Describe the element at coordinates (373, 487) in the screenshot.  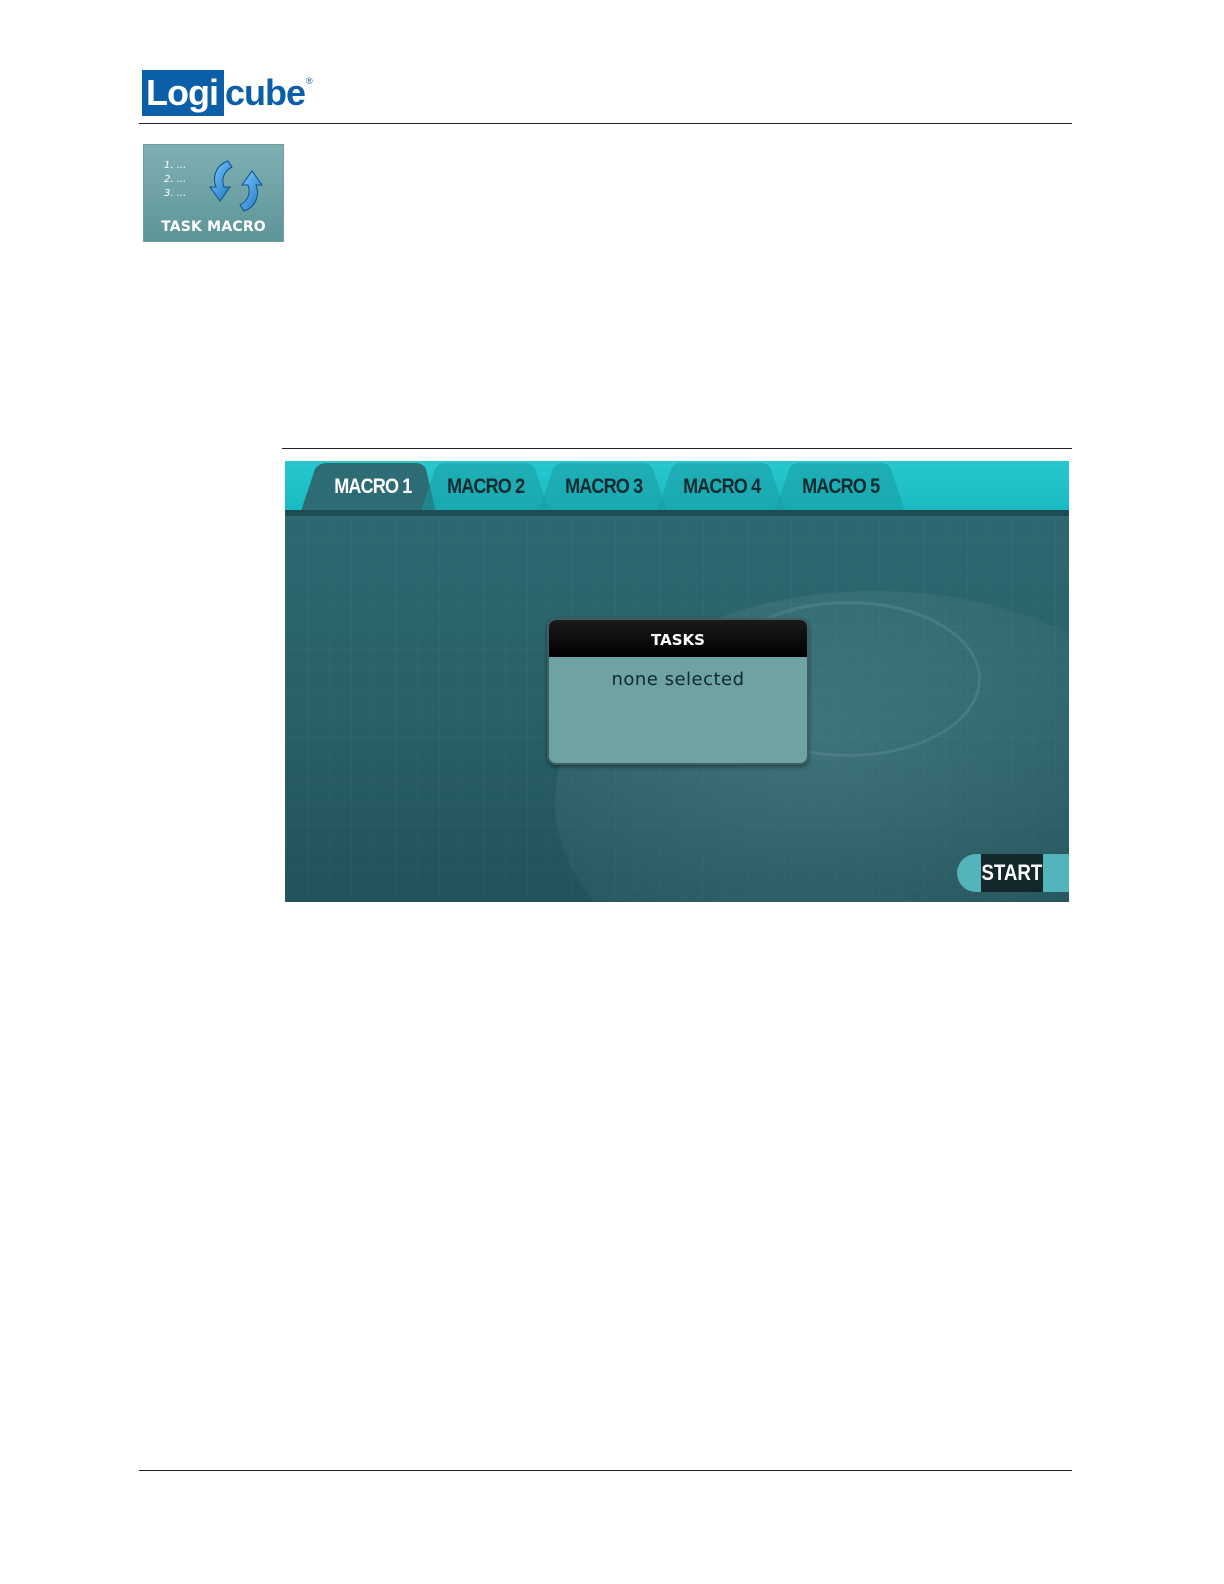
I see `tab-macro-1: MACRO 1` at that location.